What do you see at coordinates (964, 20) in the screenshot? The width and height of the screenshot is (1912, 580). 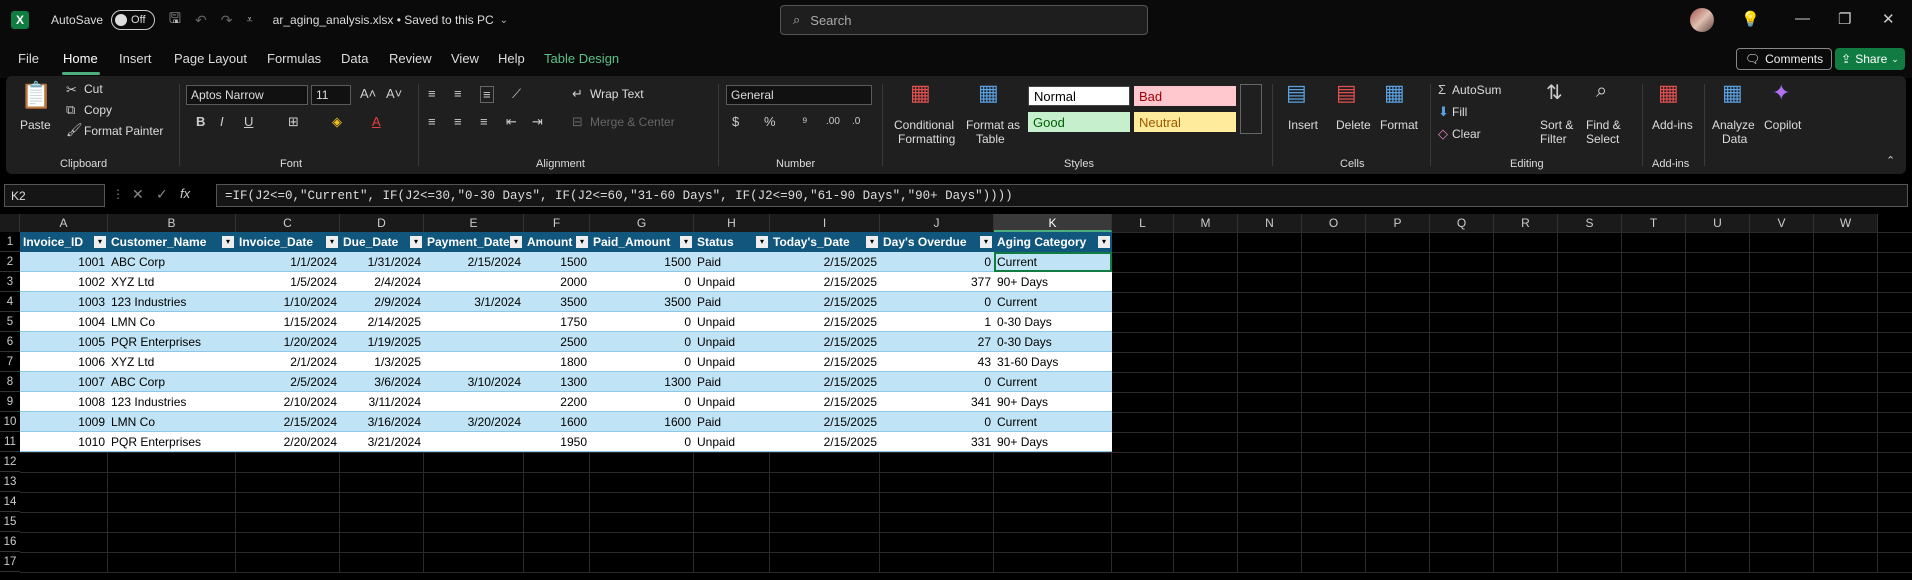 I see `search-box: ⌕ Search` at bounding box center [964, 20].